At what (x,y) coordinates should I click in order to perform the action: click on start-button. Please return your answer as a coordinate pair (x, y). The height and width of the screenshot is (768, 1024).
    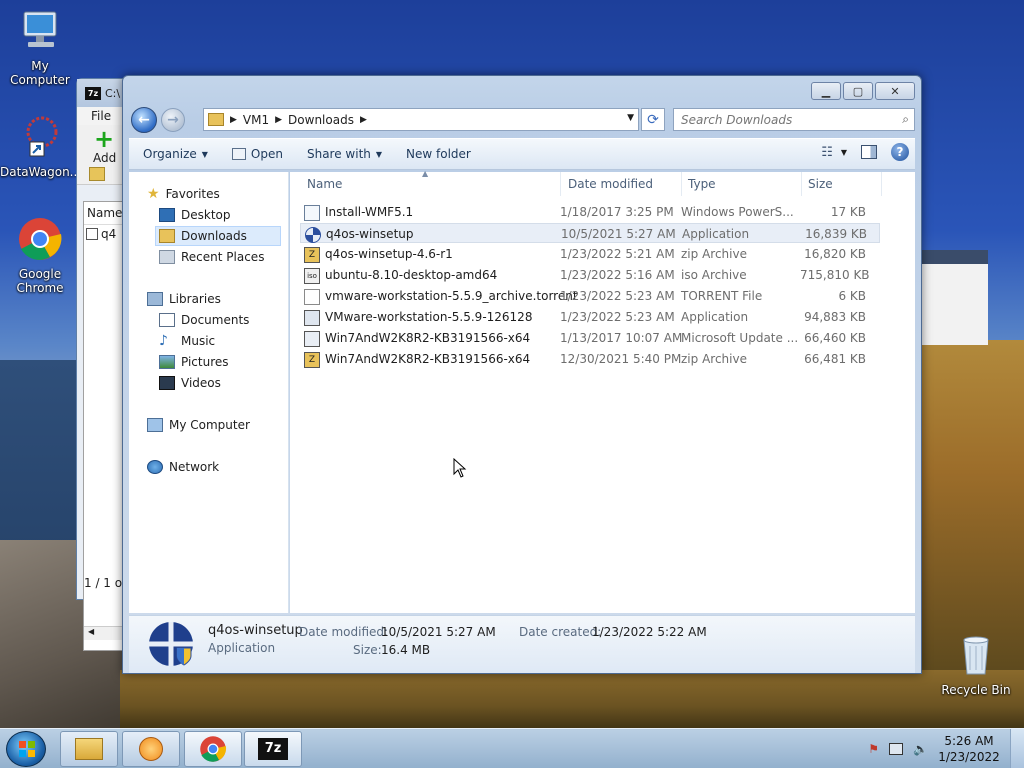
    Looking at the image, I should click on (26, 749).